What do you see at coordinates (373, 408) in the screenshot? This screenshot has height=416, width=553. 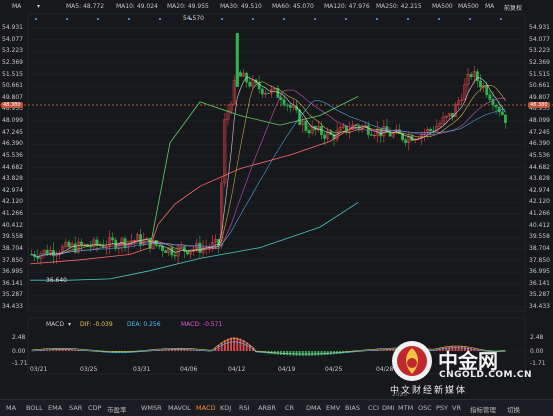 I see `indicator-tab-cci: CCI` at bounding box center [373, 408].